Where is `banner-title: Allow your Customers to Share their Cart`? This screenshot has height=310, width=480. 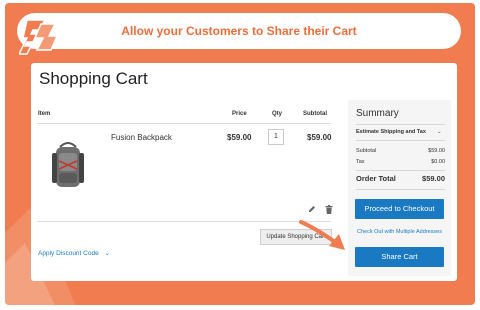 banner-title: Allow your Customers to Share their Cart is located at coordinates (239, 31).